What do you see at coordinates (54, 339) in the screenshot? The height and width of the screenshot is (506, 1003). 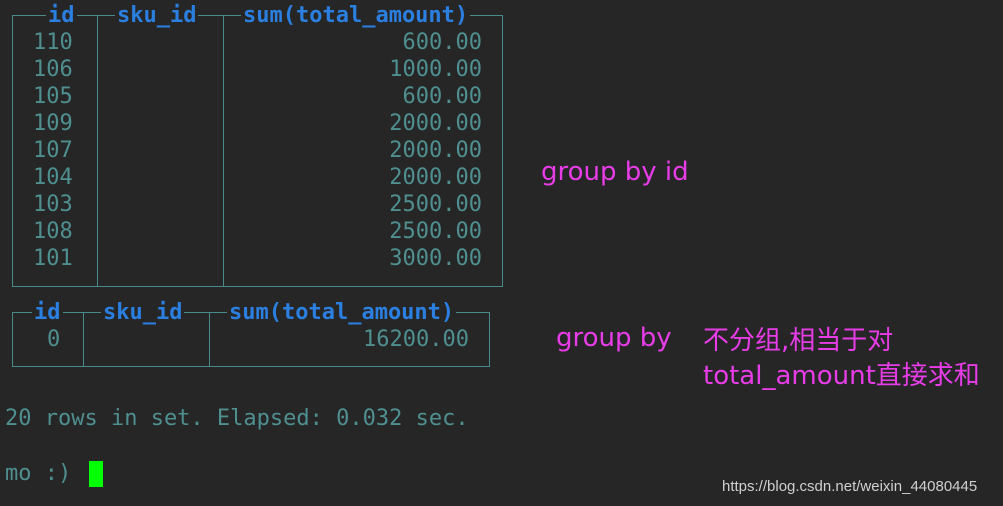 I see `cell-id: 0` at bounding box center [54, 339].